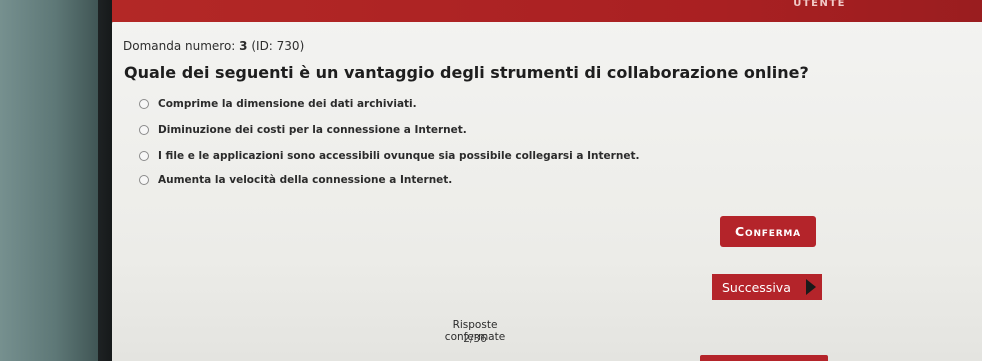 Image resolution: width=982 pixels, height=361 pixels. What do you see at coordinates (819, 4) in the screenshot?
I see `user-label: UTENTE` at bounding box center [819, 4].